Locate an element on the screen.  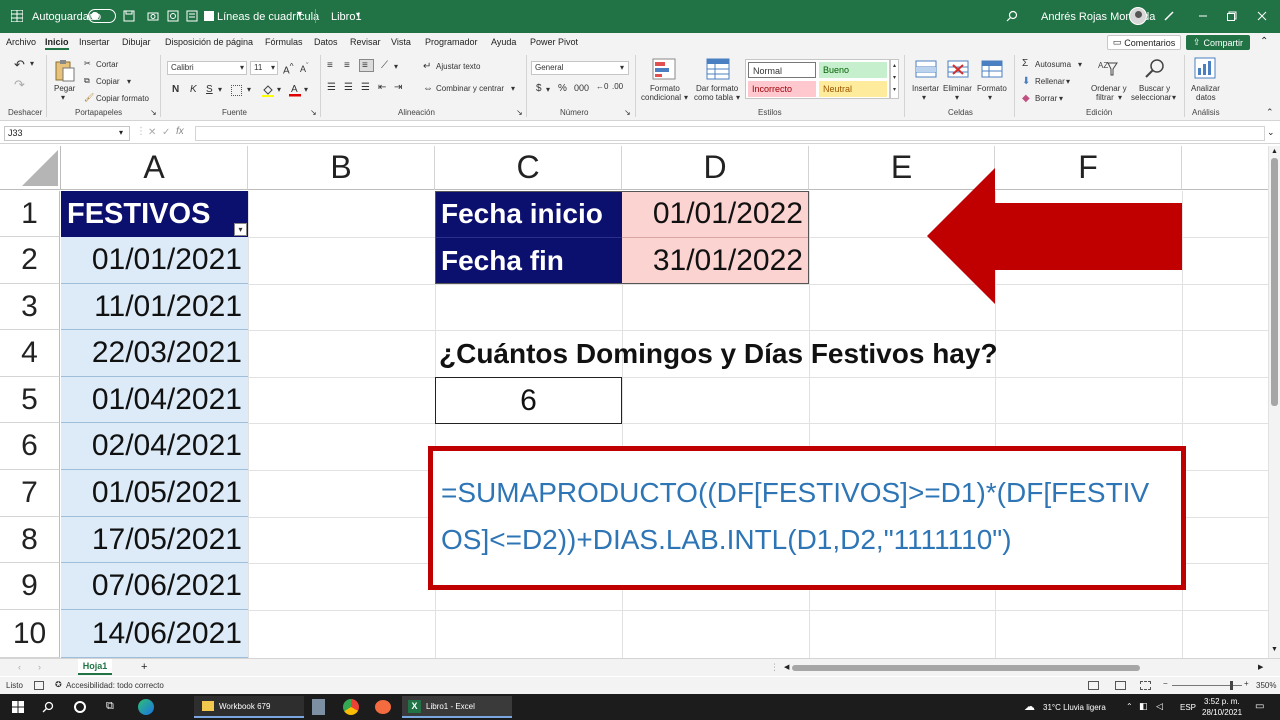
paste-icon is located at coordinates (65, 71).